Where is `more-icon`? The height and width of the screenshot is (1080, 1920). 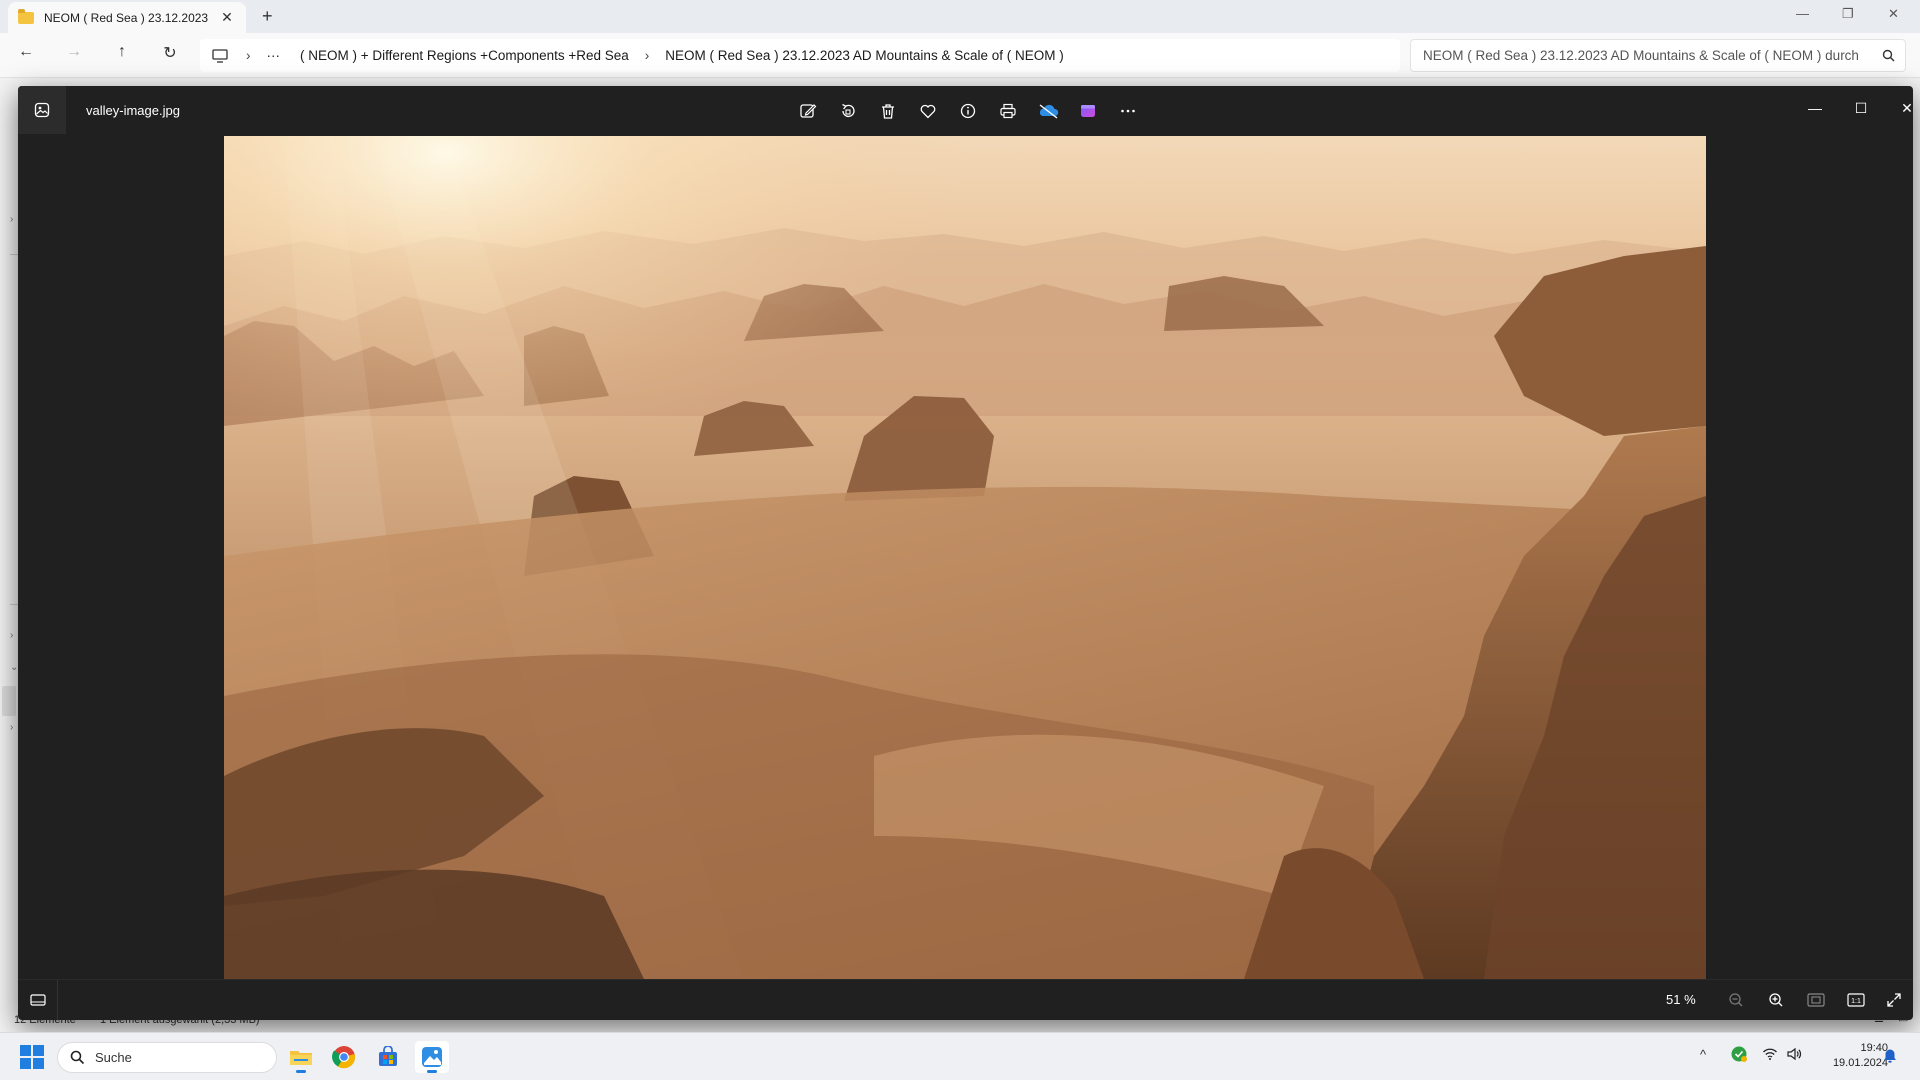 more-icon is located at coordinates (1128, 111).